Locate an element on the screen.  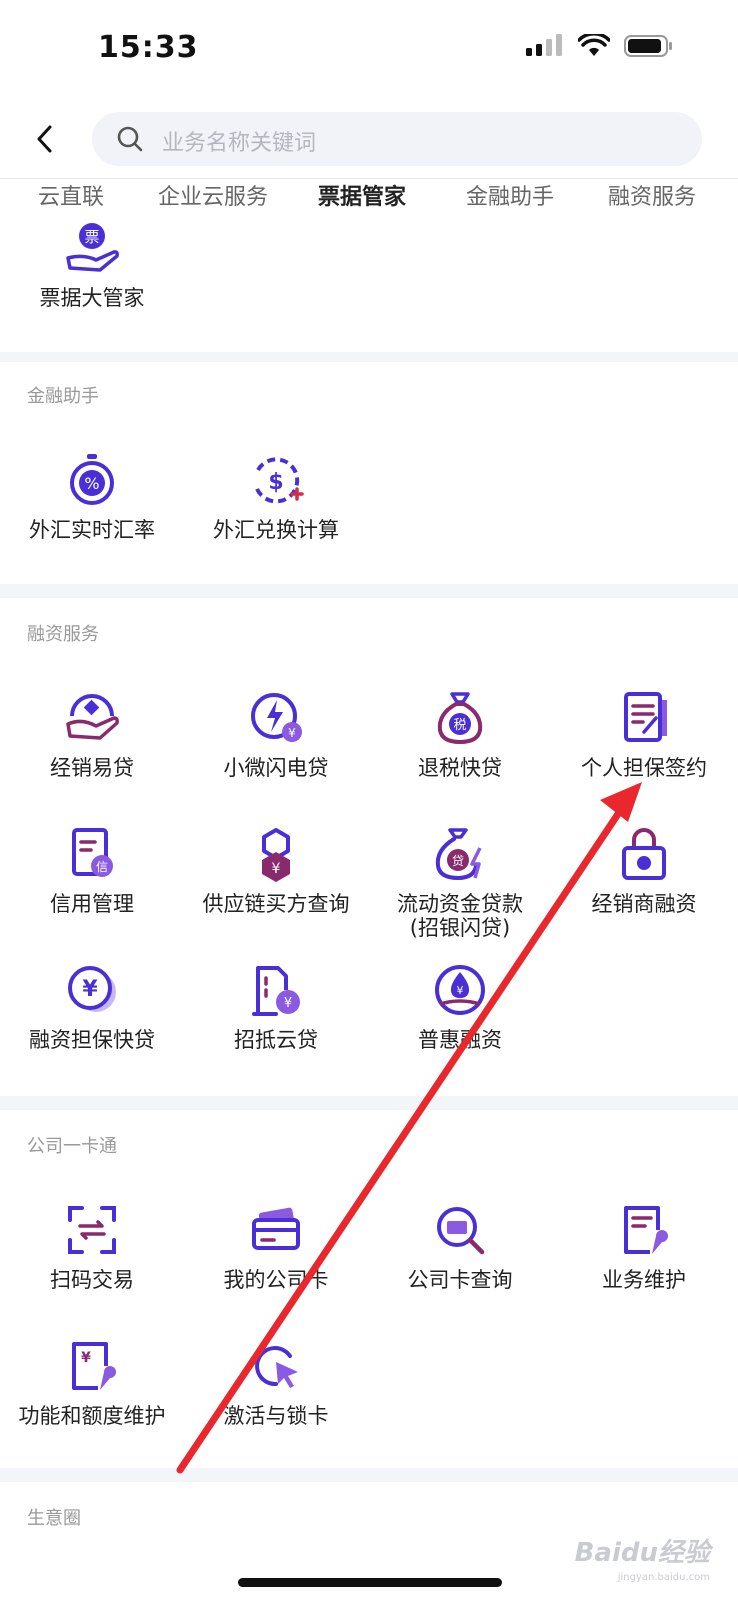
hexagon-yuan-icon: ¥ is located at coordinates (276, 855).